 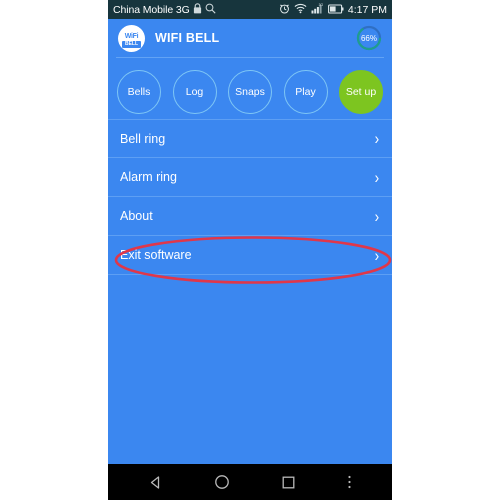 What do you see at coordinates (288, 482) in the screenshot?
I see `recents-square-icon` at bounding box center [288, 482].